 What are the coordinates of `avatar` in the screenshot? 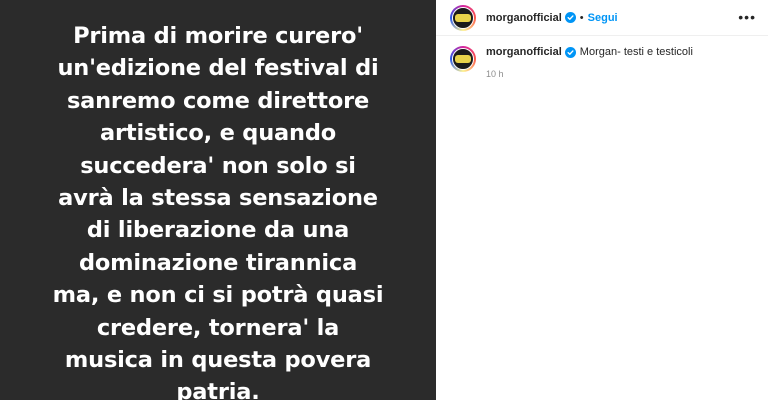 It's located at (463, 17).